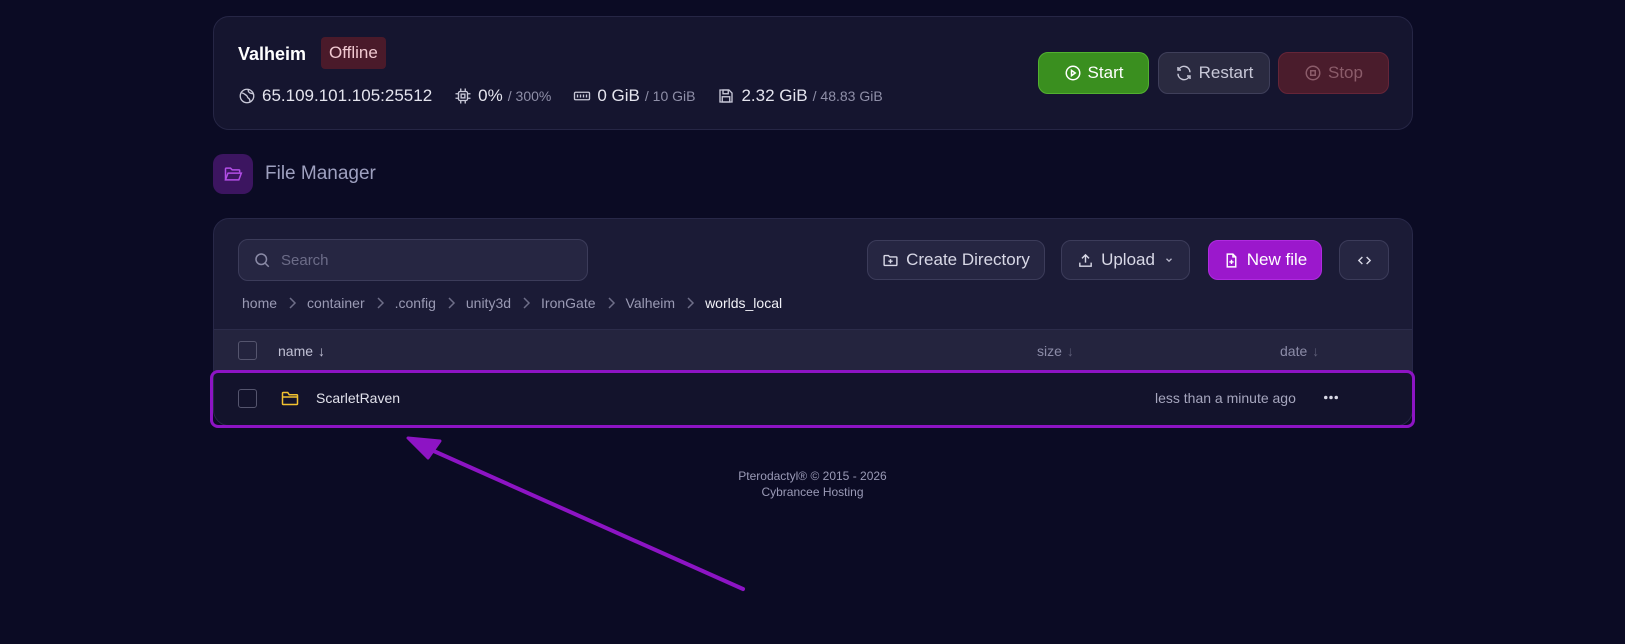  I want to click on code-icon, so click(1364, 260).